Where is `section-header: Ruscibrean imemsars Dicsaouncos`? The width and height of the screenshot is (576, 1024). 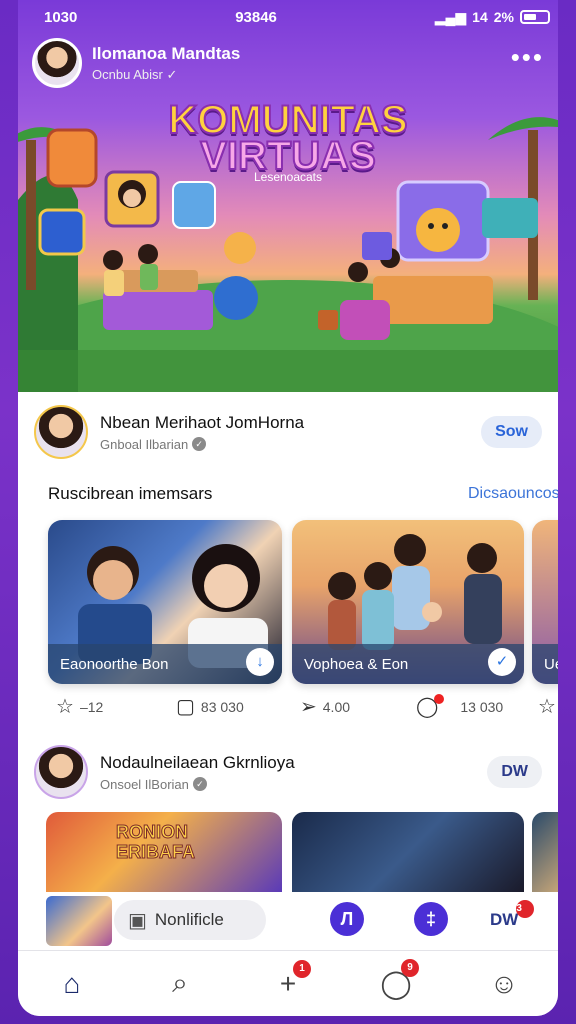
section-header: Ruscibrean imemsars Dicsaouncos is located at coordinates (288, 494).